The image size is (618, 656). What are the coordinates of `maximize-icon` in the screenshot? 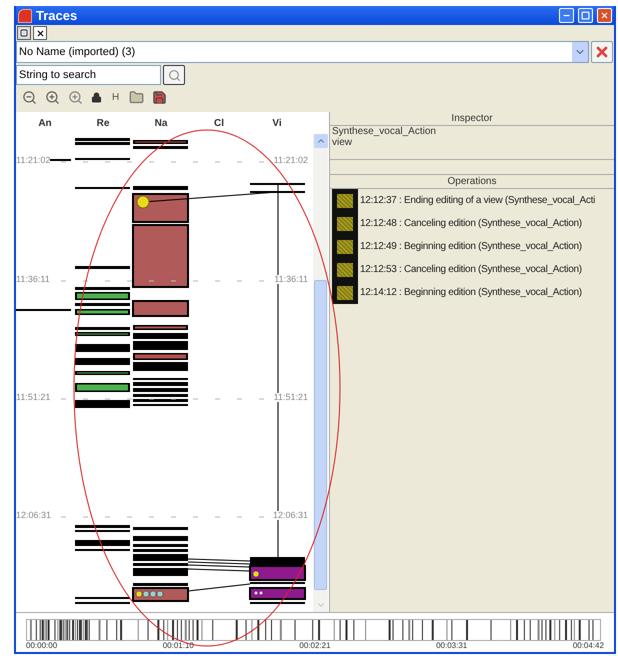 It's located at (585, 15).